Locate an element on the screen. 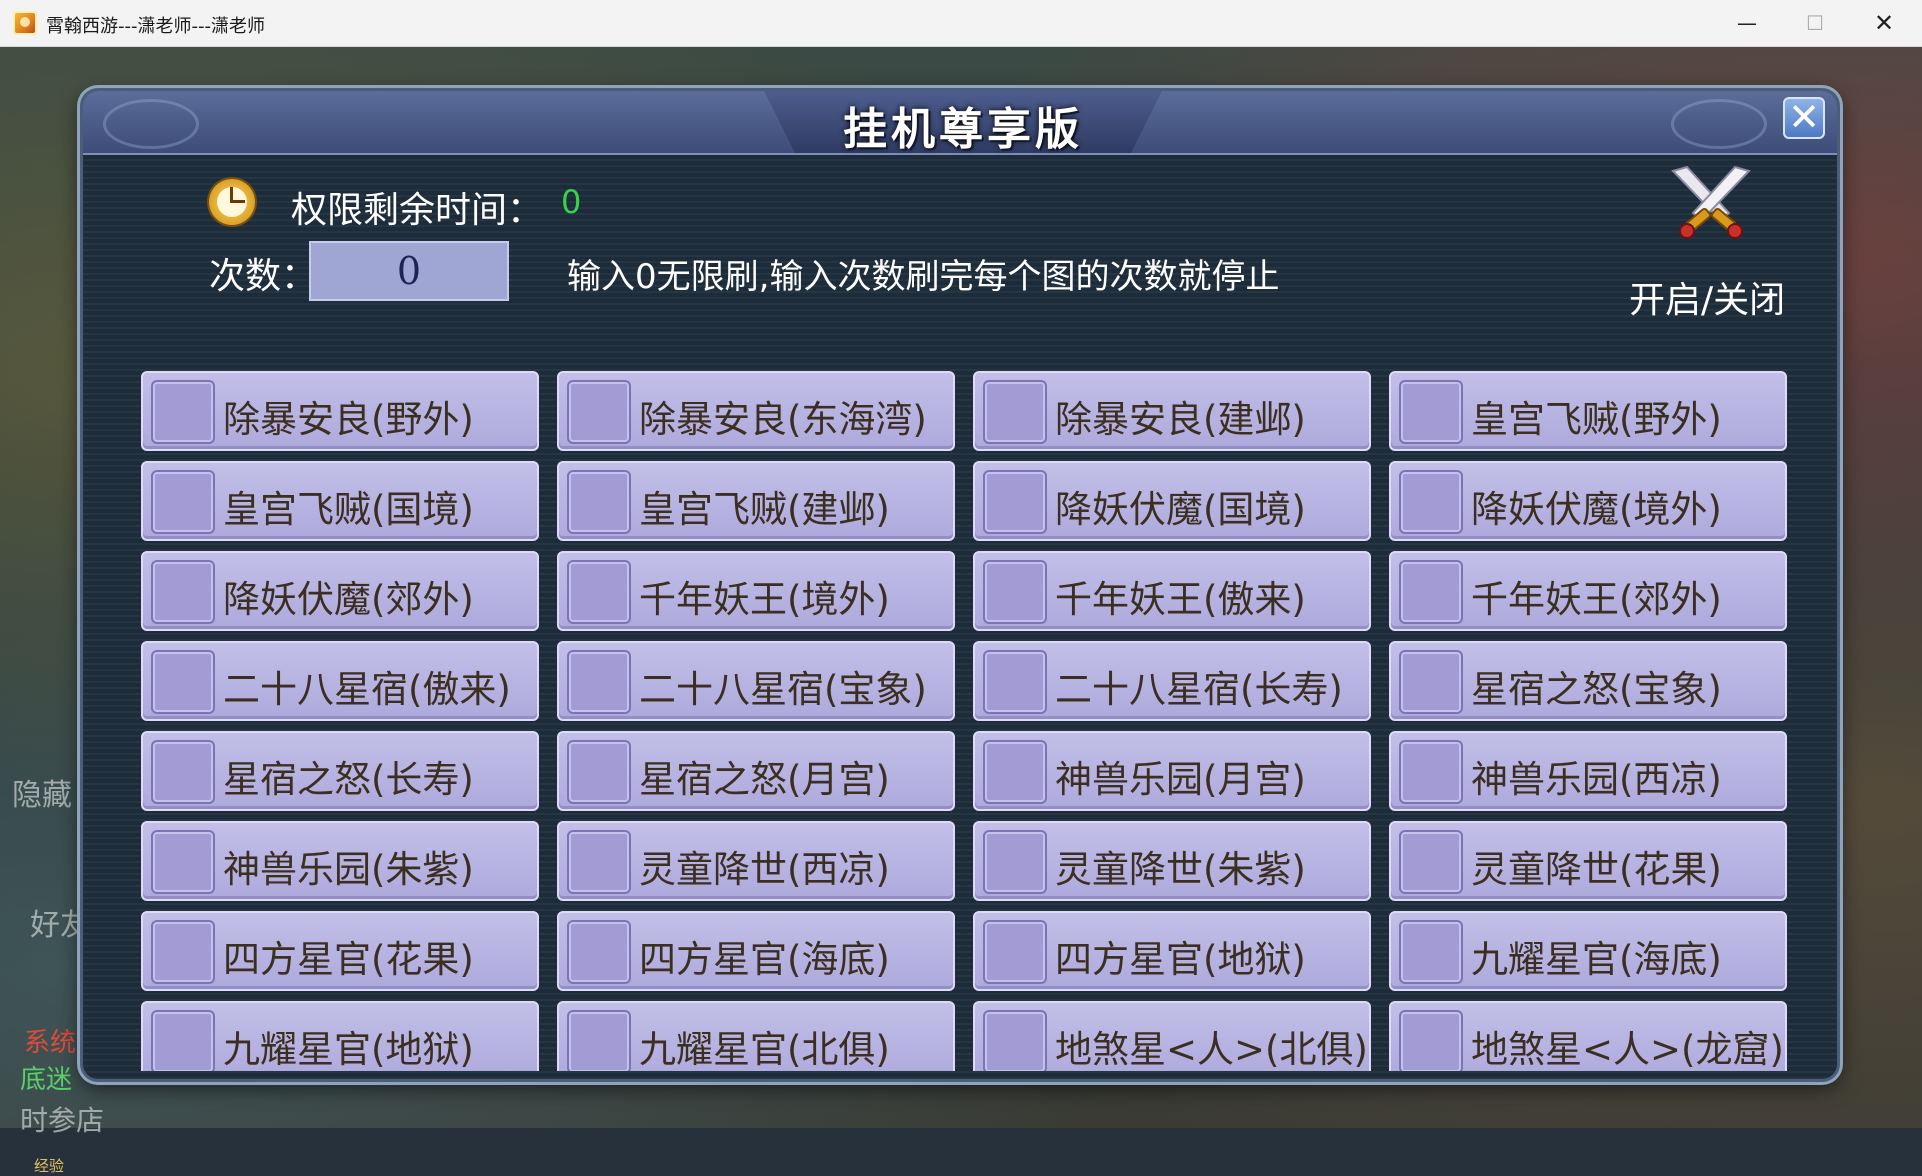  task-option: 地煞星<人>(龙窟) is located at coordinates (1588, 1036).